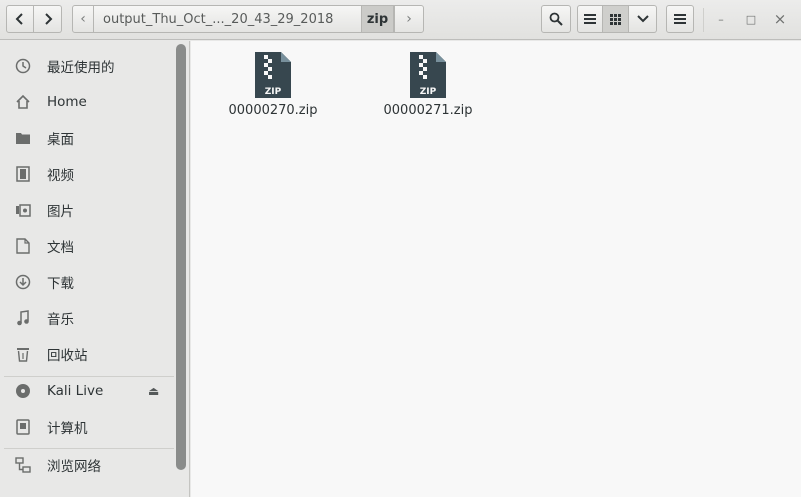  I want to click on music-icon, so click(23, 318).